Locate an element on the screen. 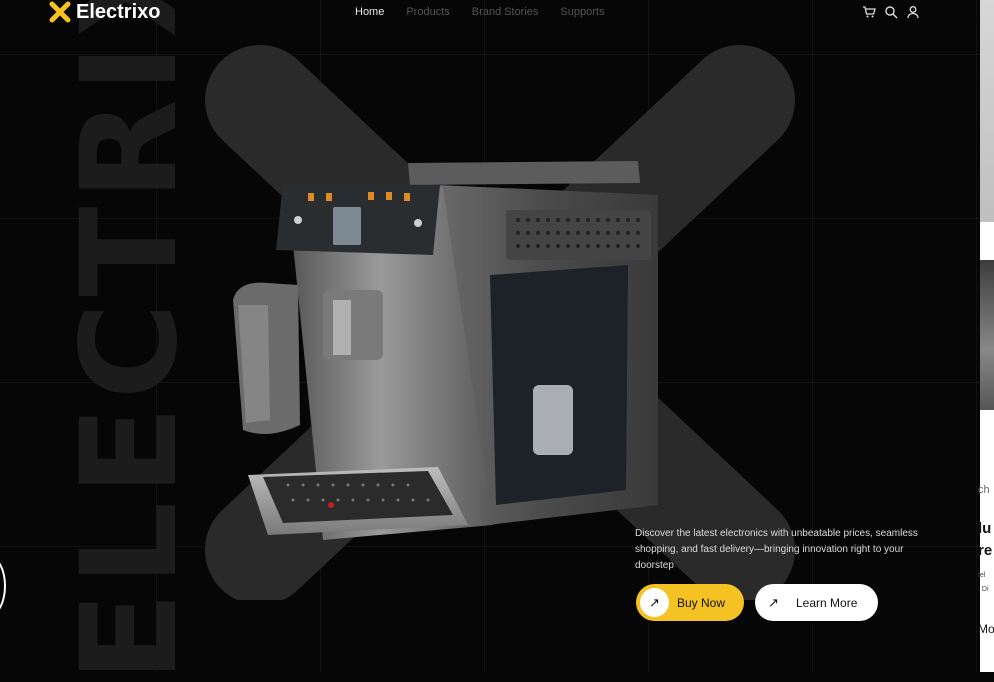 The width and height of the screenshot is (994, 682). search-icon is located at coordinates (891, 12).